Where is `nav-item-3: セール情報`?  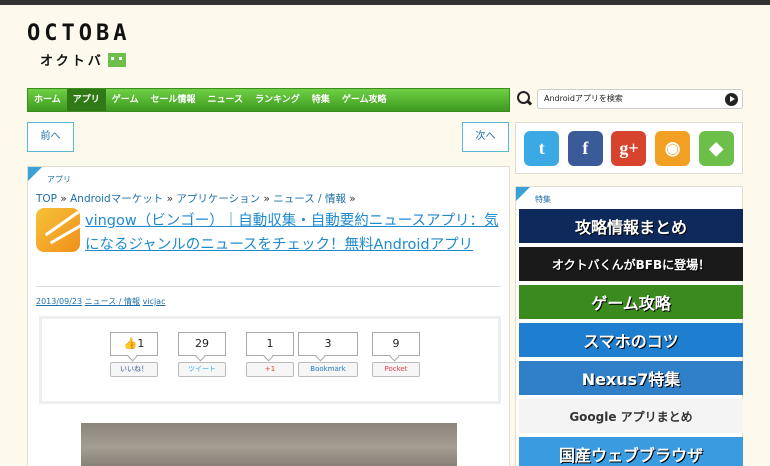 nav-item-3: セール情報 is located at coordinates (172, 100).